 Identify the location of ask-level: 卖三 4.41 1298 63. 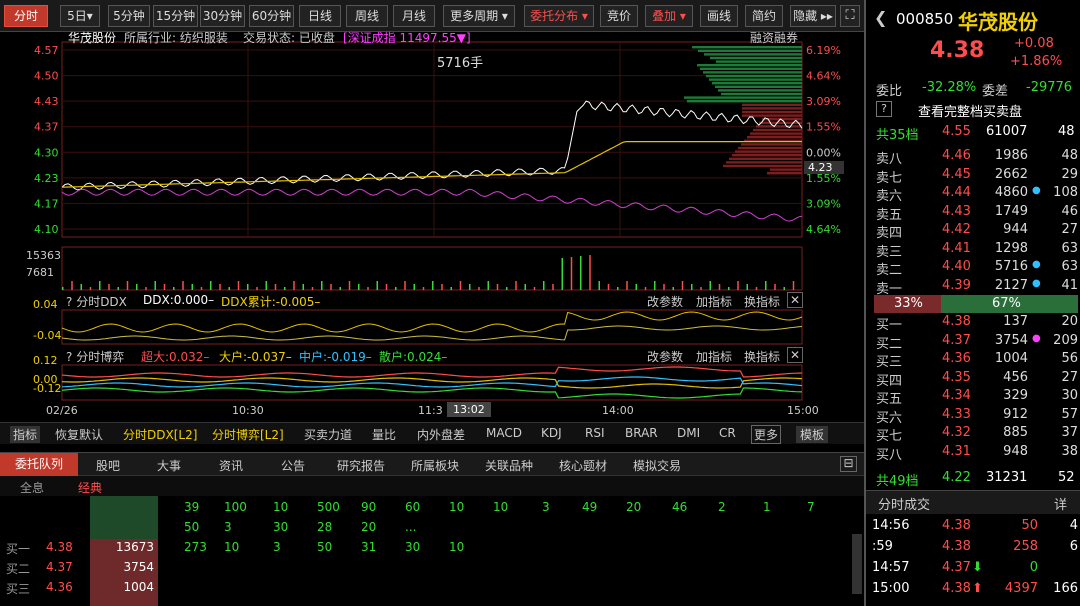
(973, 250).